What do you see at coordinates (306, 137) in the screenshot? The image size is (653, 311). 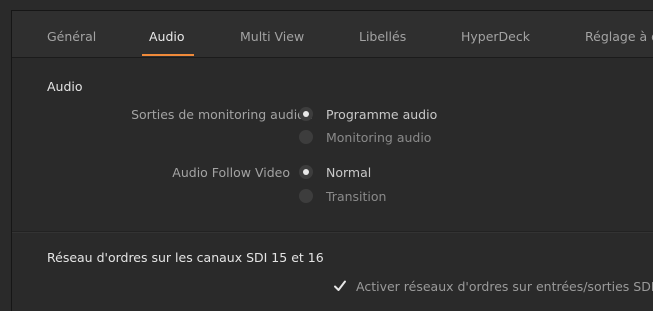 I see `monitoring-audio-radio` at bounding box center [306, 137].